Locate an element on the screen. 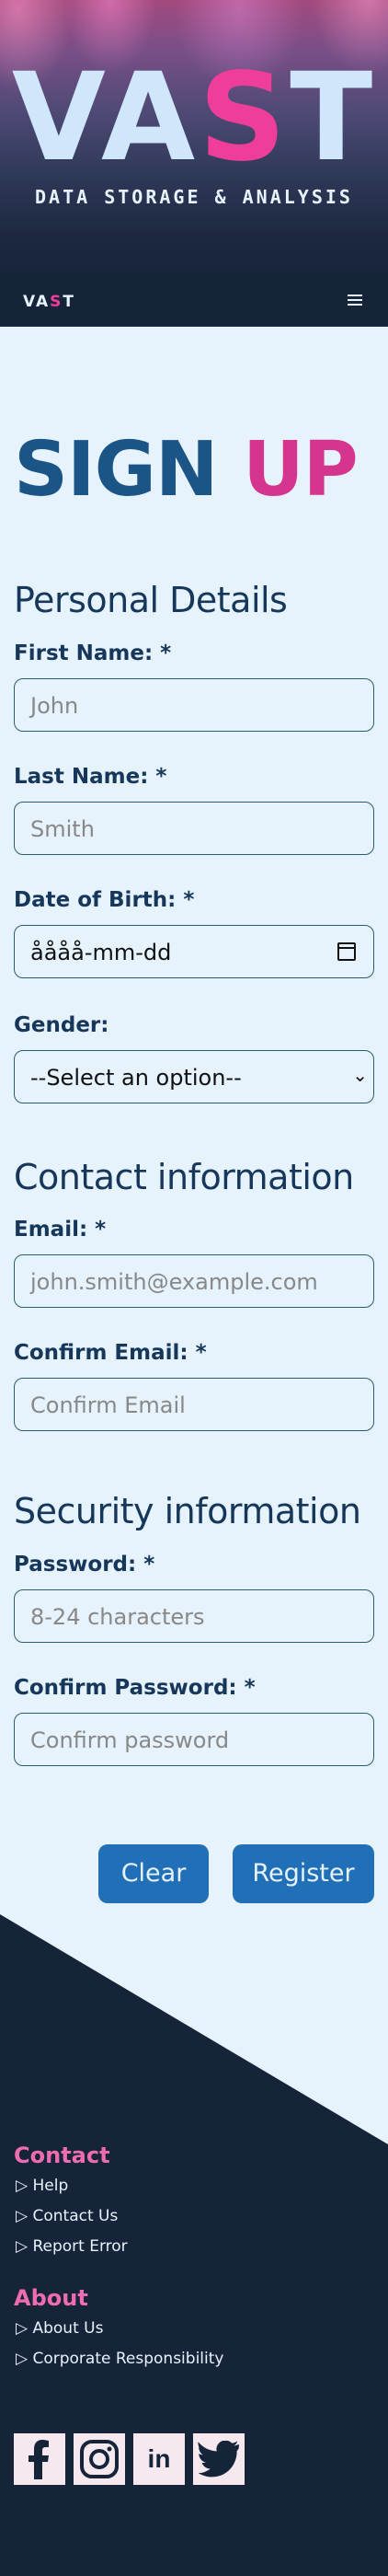 The height and width of the screenshot is (2576, 388). footer-link-help: ▷ Help is located at coordinates (42, 2186).